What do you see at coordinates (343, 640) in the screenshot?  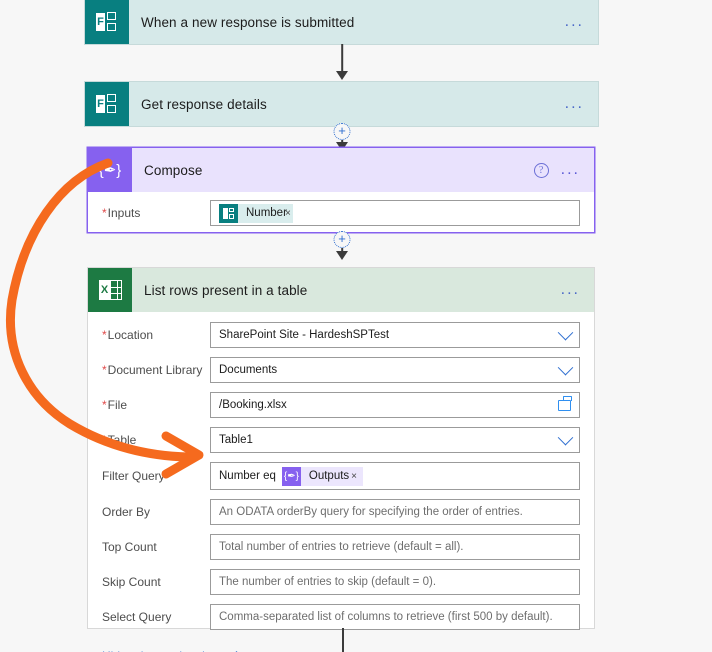 I see `connector-line-tail` at bounding box center [343, 640].